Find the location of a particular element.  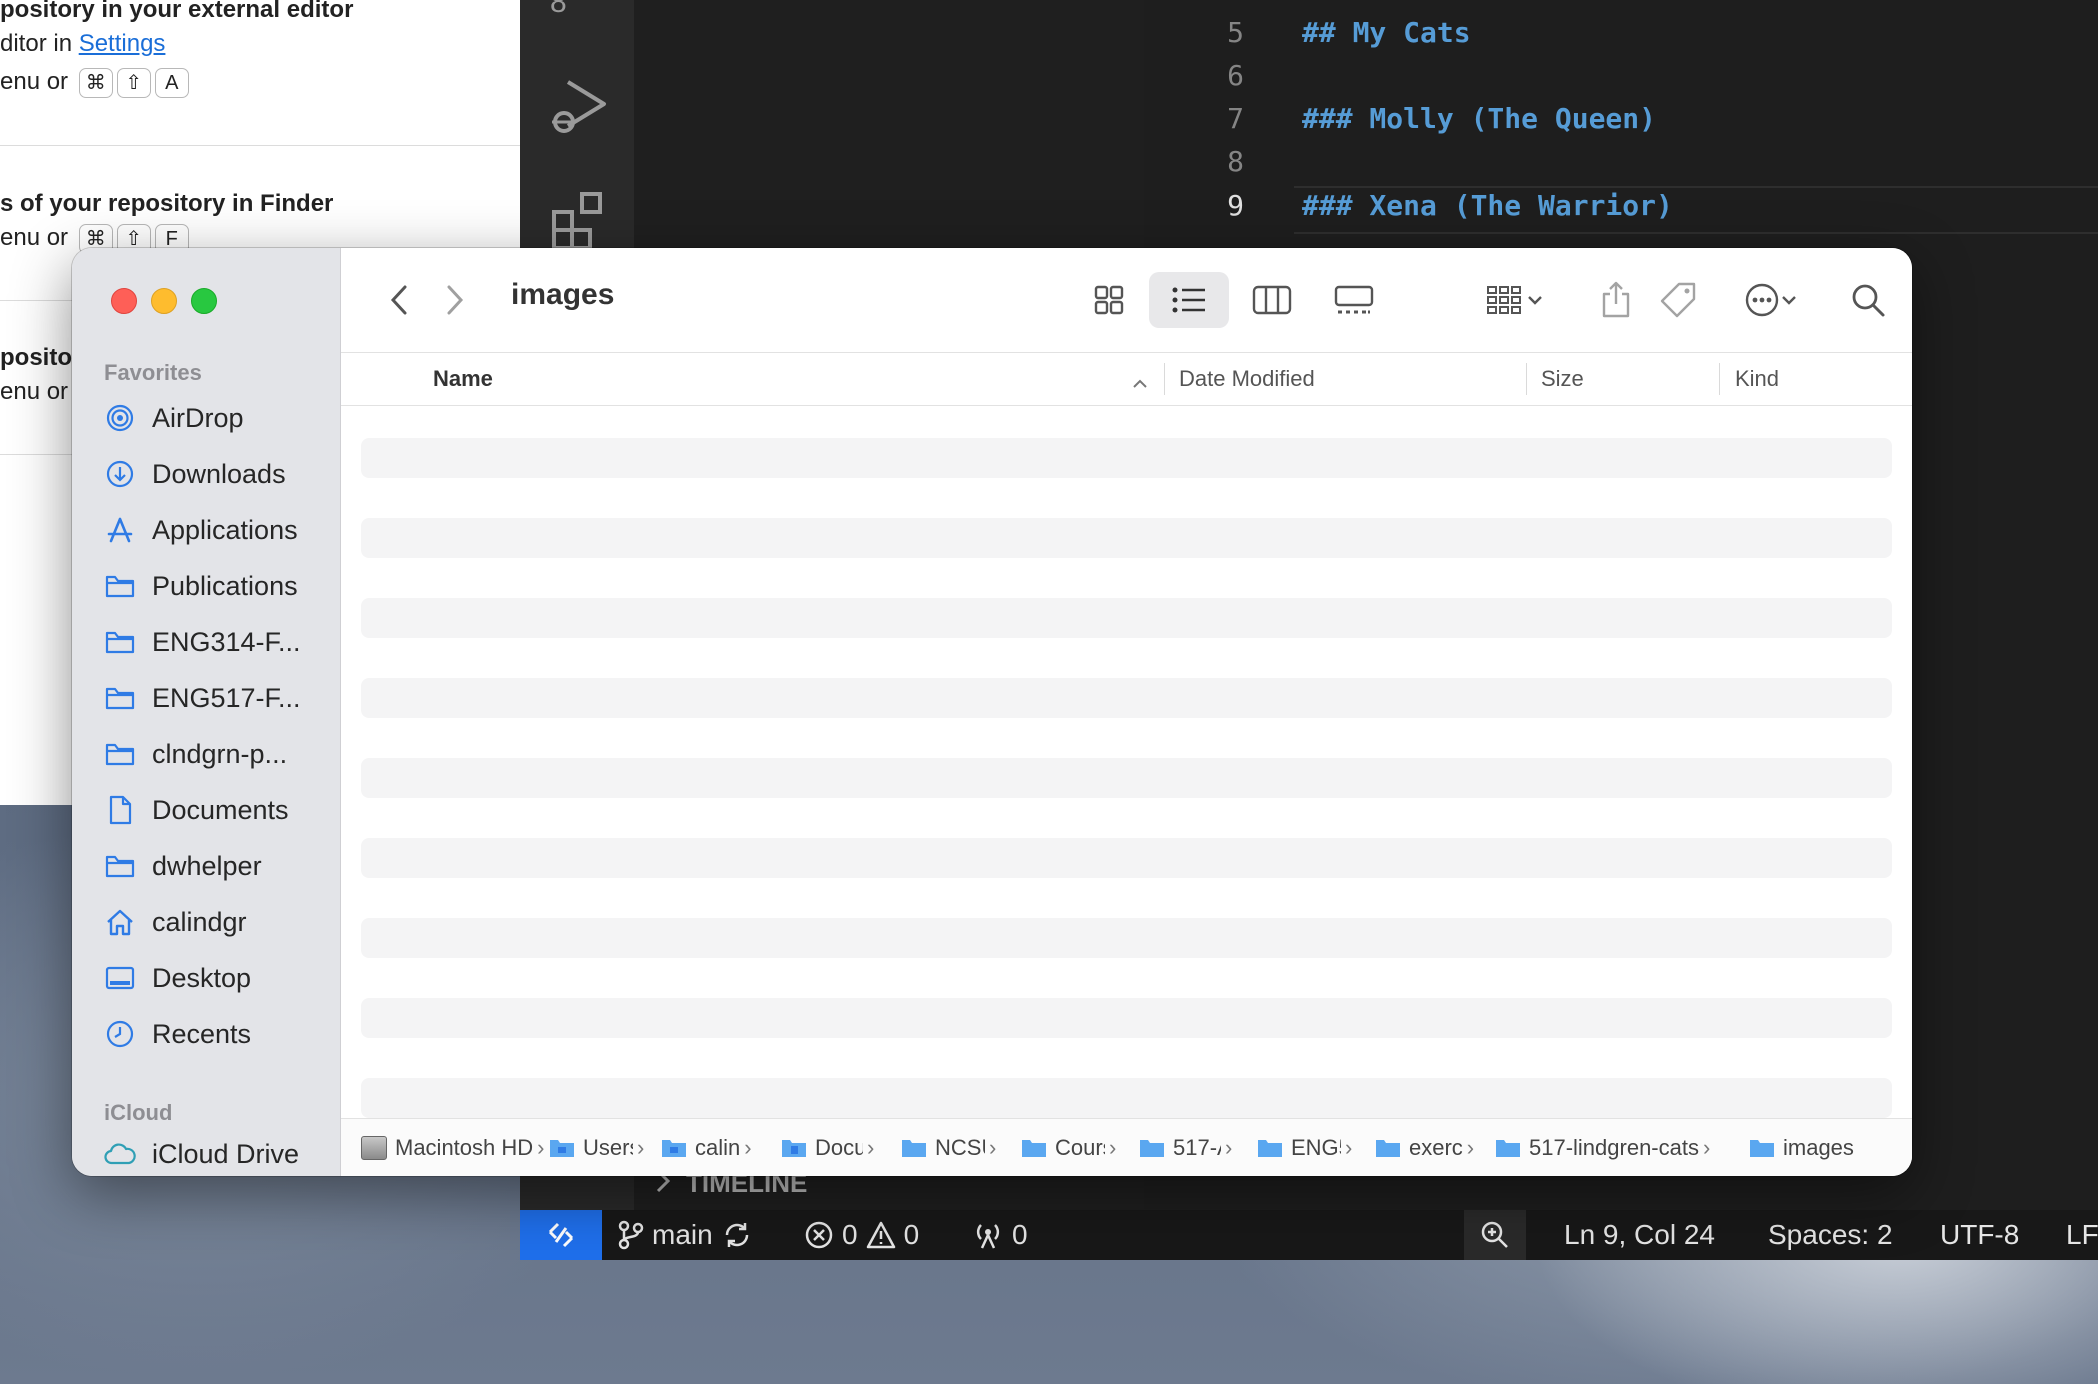

sidebar-item-dwhelper: dwhelper is located at coordinates (219, 866).